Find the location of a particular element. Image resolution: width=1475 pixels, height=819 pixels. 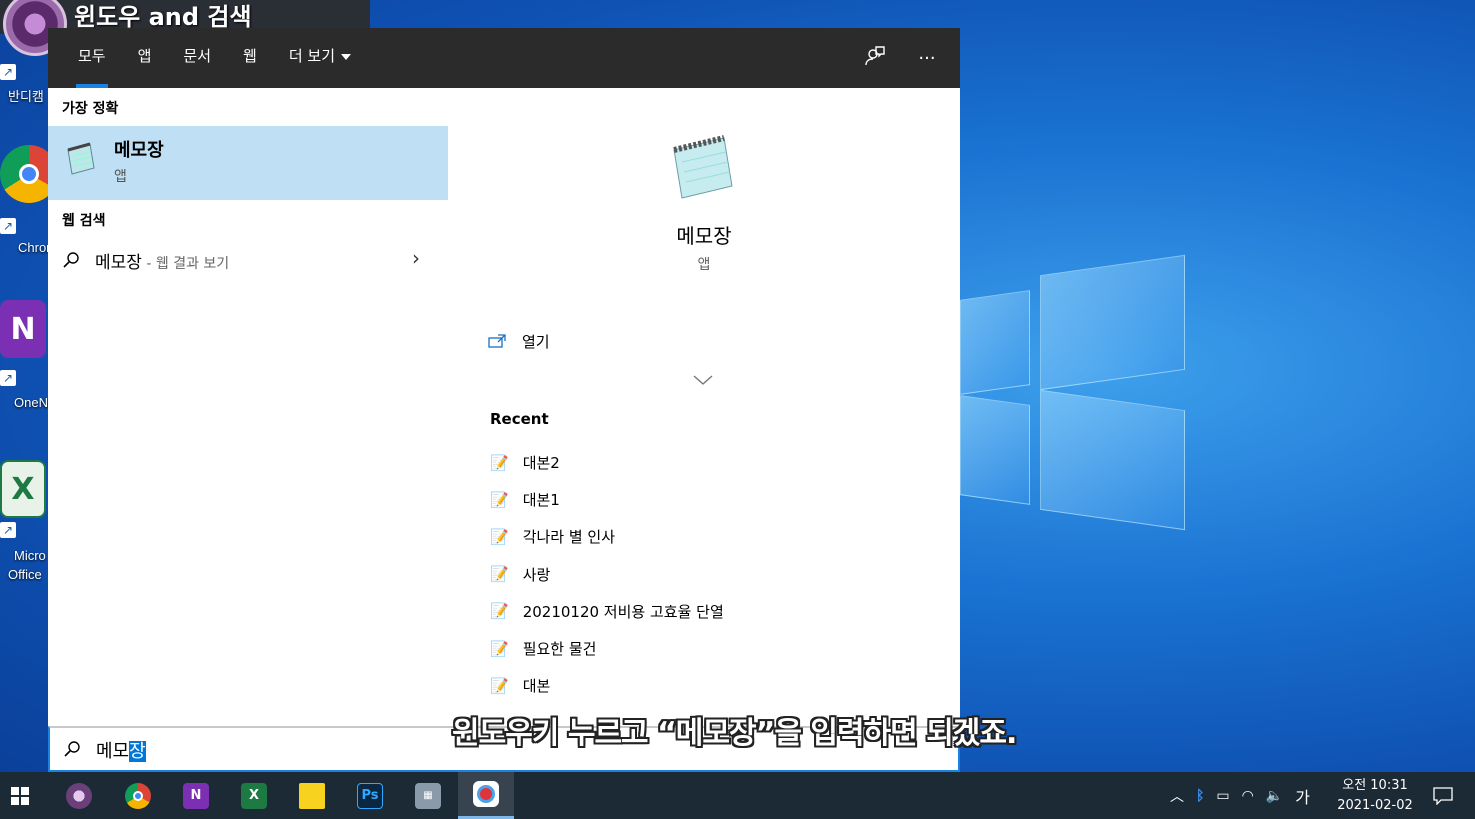

video-subtitle: 윈도우키 누르고 “메모장”을 입력하면 되겠죠. is located at coordinates (734, 733).